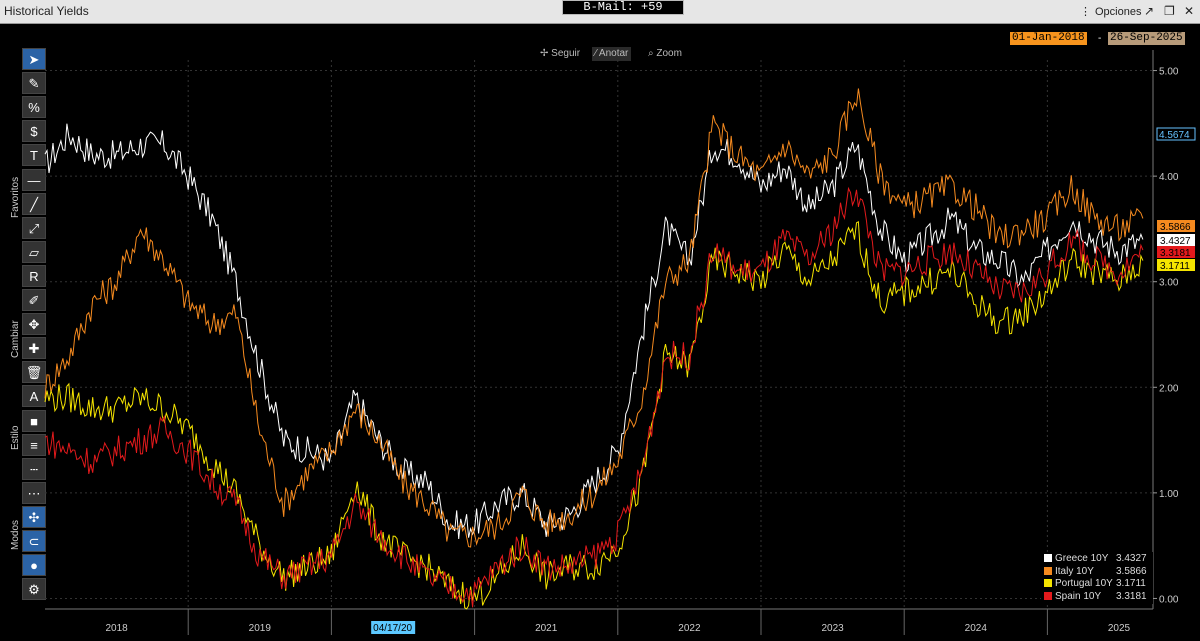  Describe the element at coordinates (1169, 177) in the screenshot. I see `y-tick-label: 4.00` at that location.